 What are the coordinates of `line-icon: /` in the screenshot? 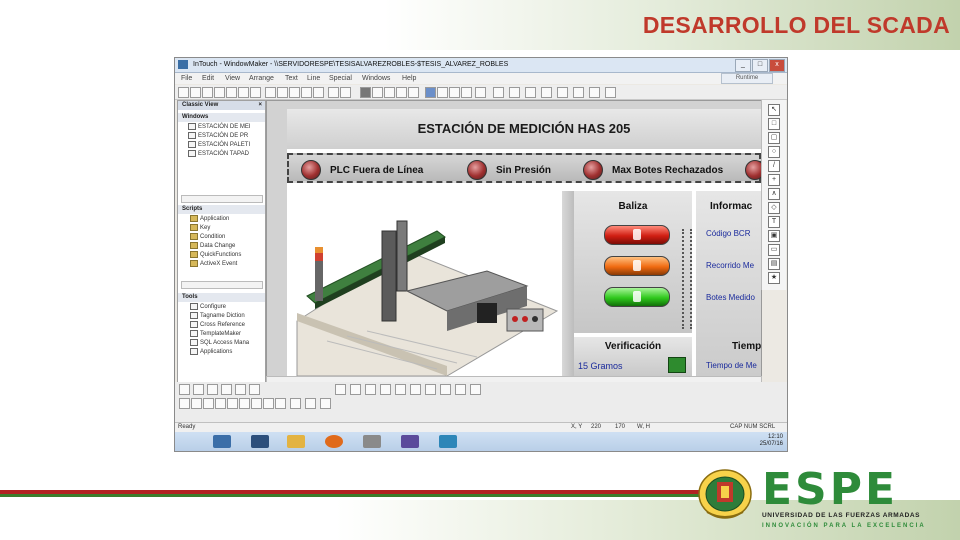 It's located at (774, 166).